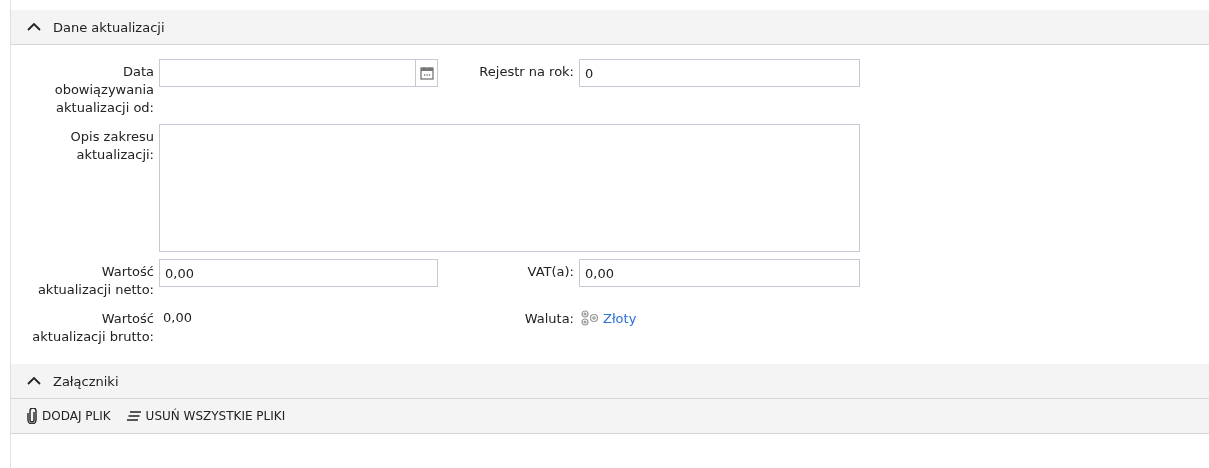  Describe the element at coordinates (719, 73) in the screenshot. I see `input-field: 0` at that location.